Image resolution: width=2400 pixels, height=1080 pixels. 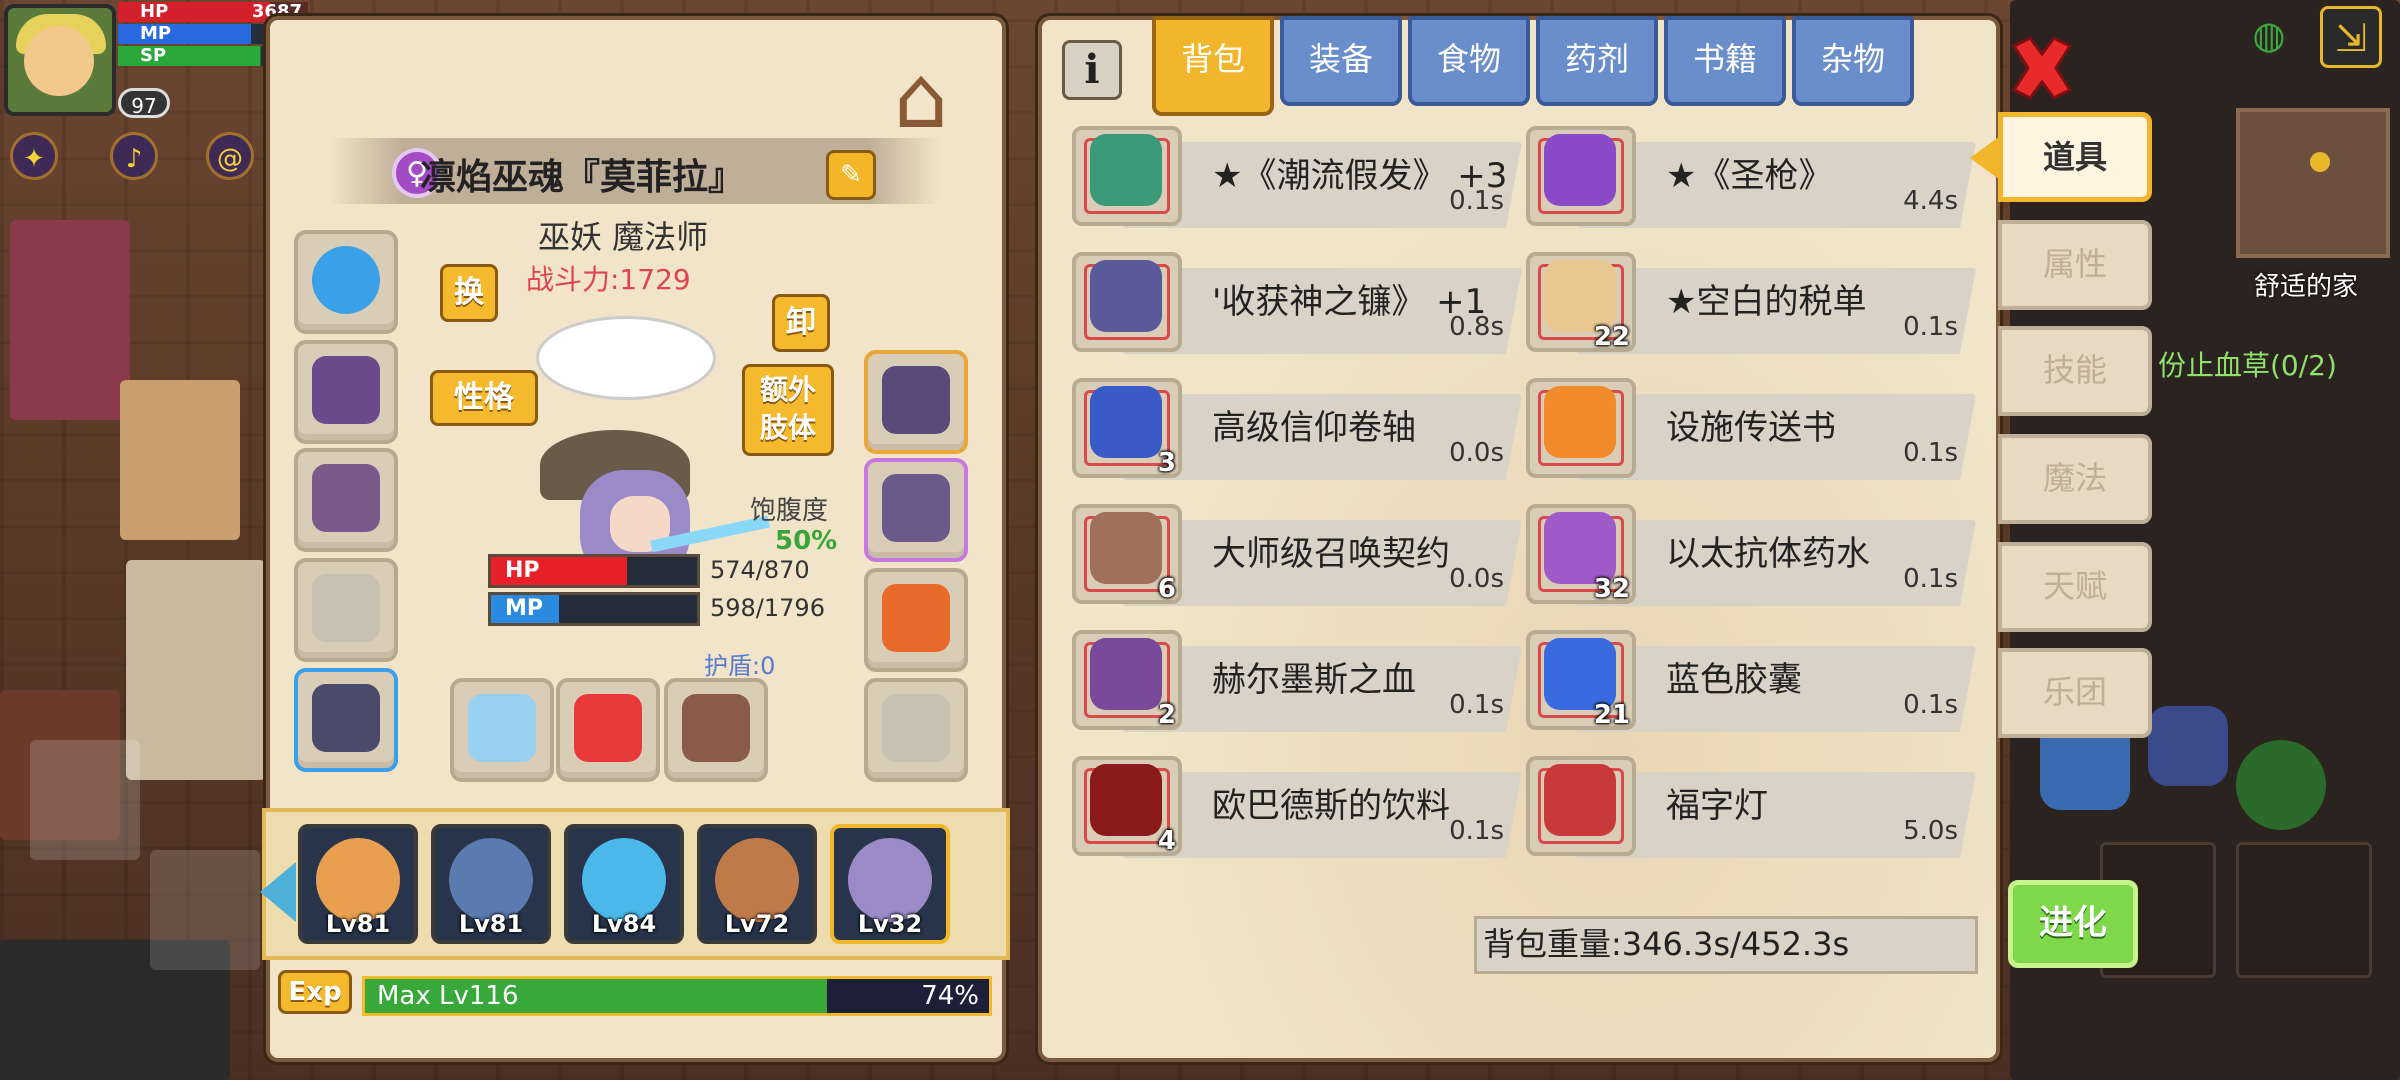 What do you see at coordinates (624, 884) in the screenshot?
I see `team-member-3: Lv84` at bounding box center [624, 884].